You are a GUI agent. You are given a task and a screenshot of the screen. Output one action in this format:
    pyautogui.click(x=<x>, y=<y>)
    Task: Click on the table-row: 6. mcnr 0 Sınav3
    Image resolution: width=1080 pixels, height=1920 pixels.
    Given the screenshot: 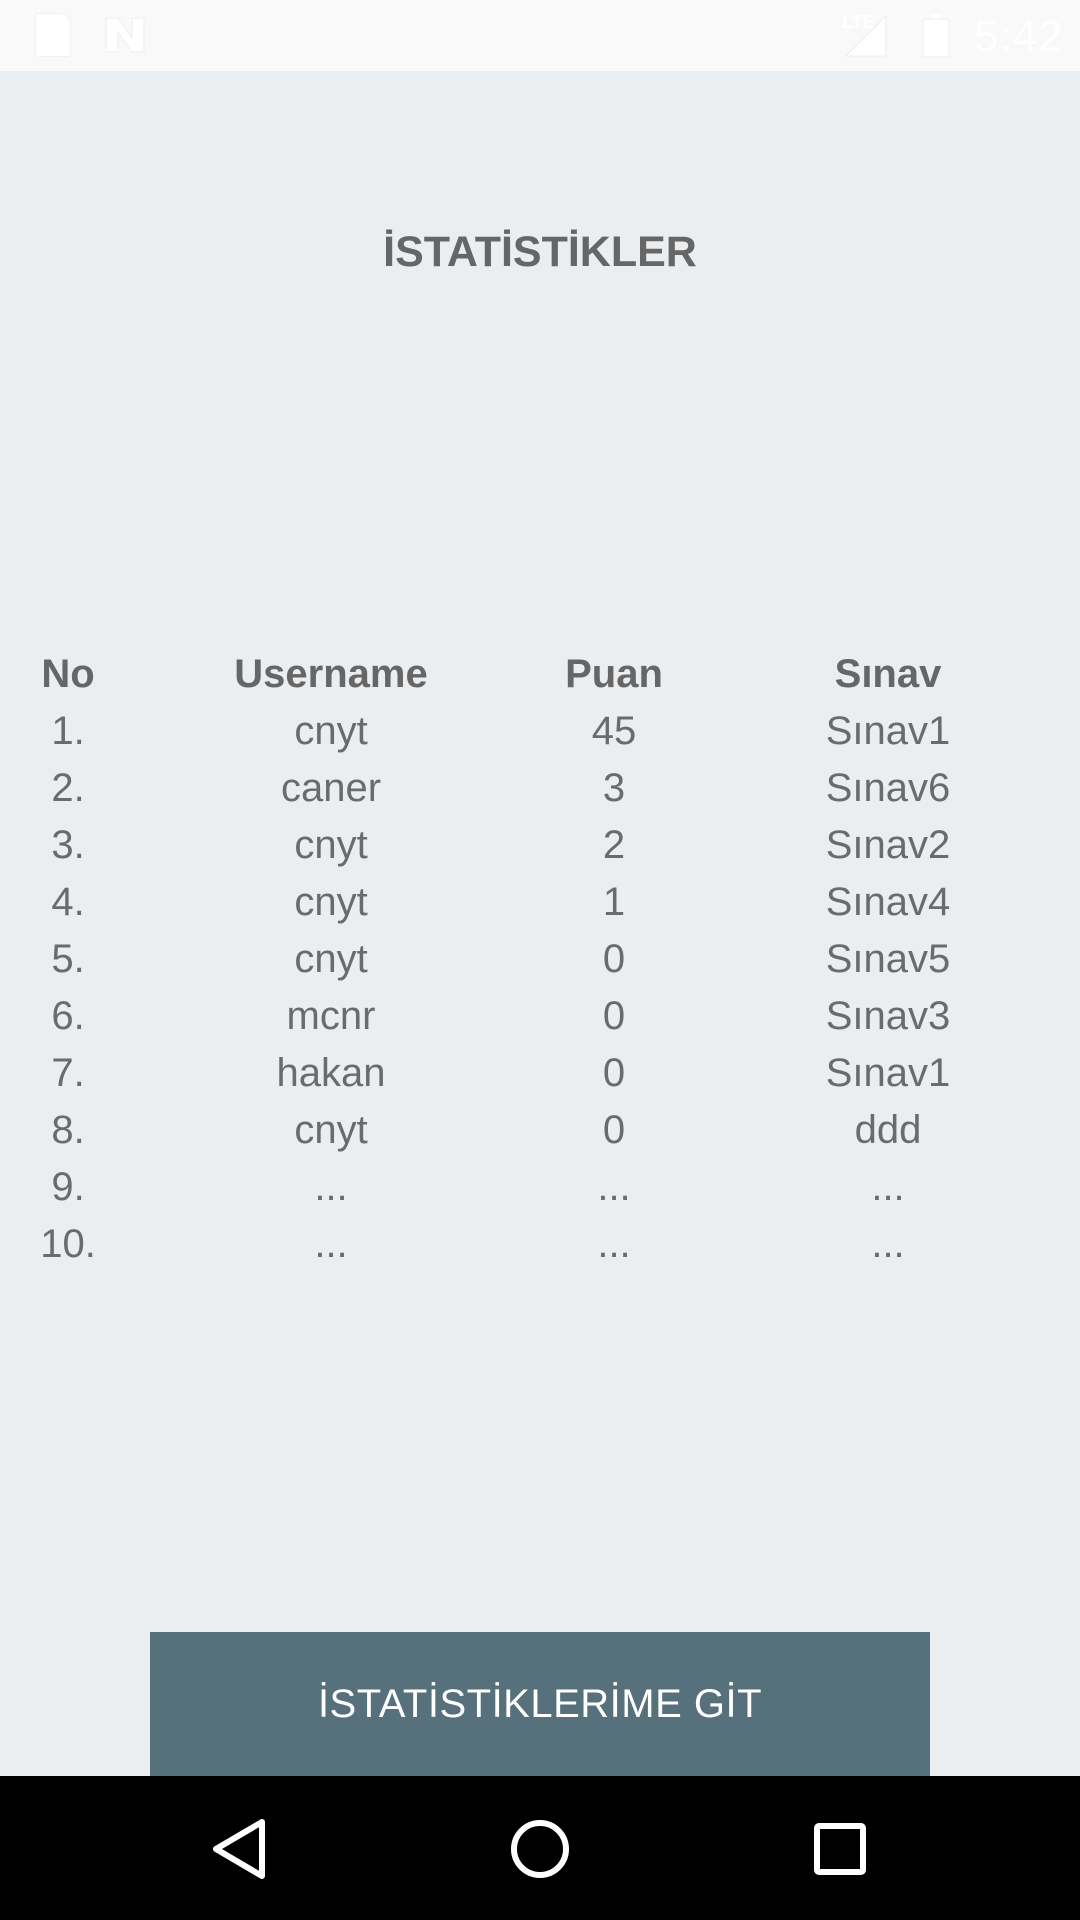 What is the action you would take?
    pyautogui.click(x=540, y=1016)
    